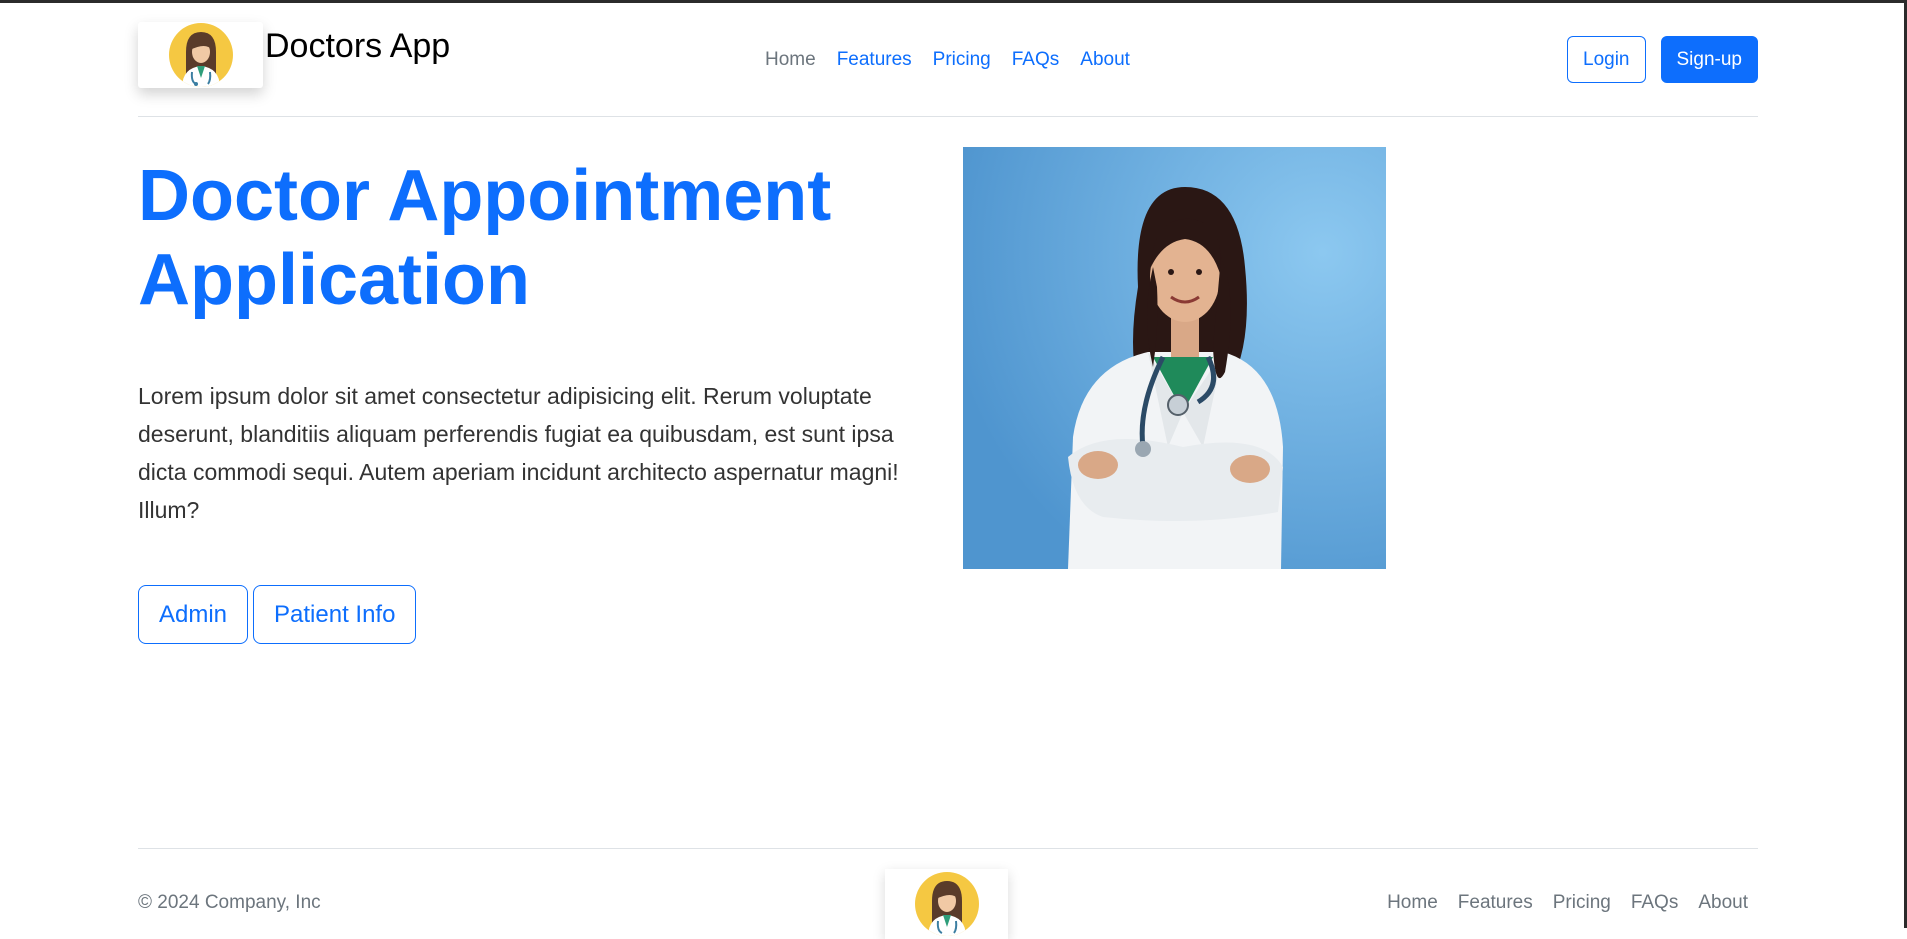 This screenshot has height=939, width=1907. I want to click on footer-nav: Home Features Pricing FAQs About, so click(1567, 903).